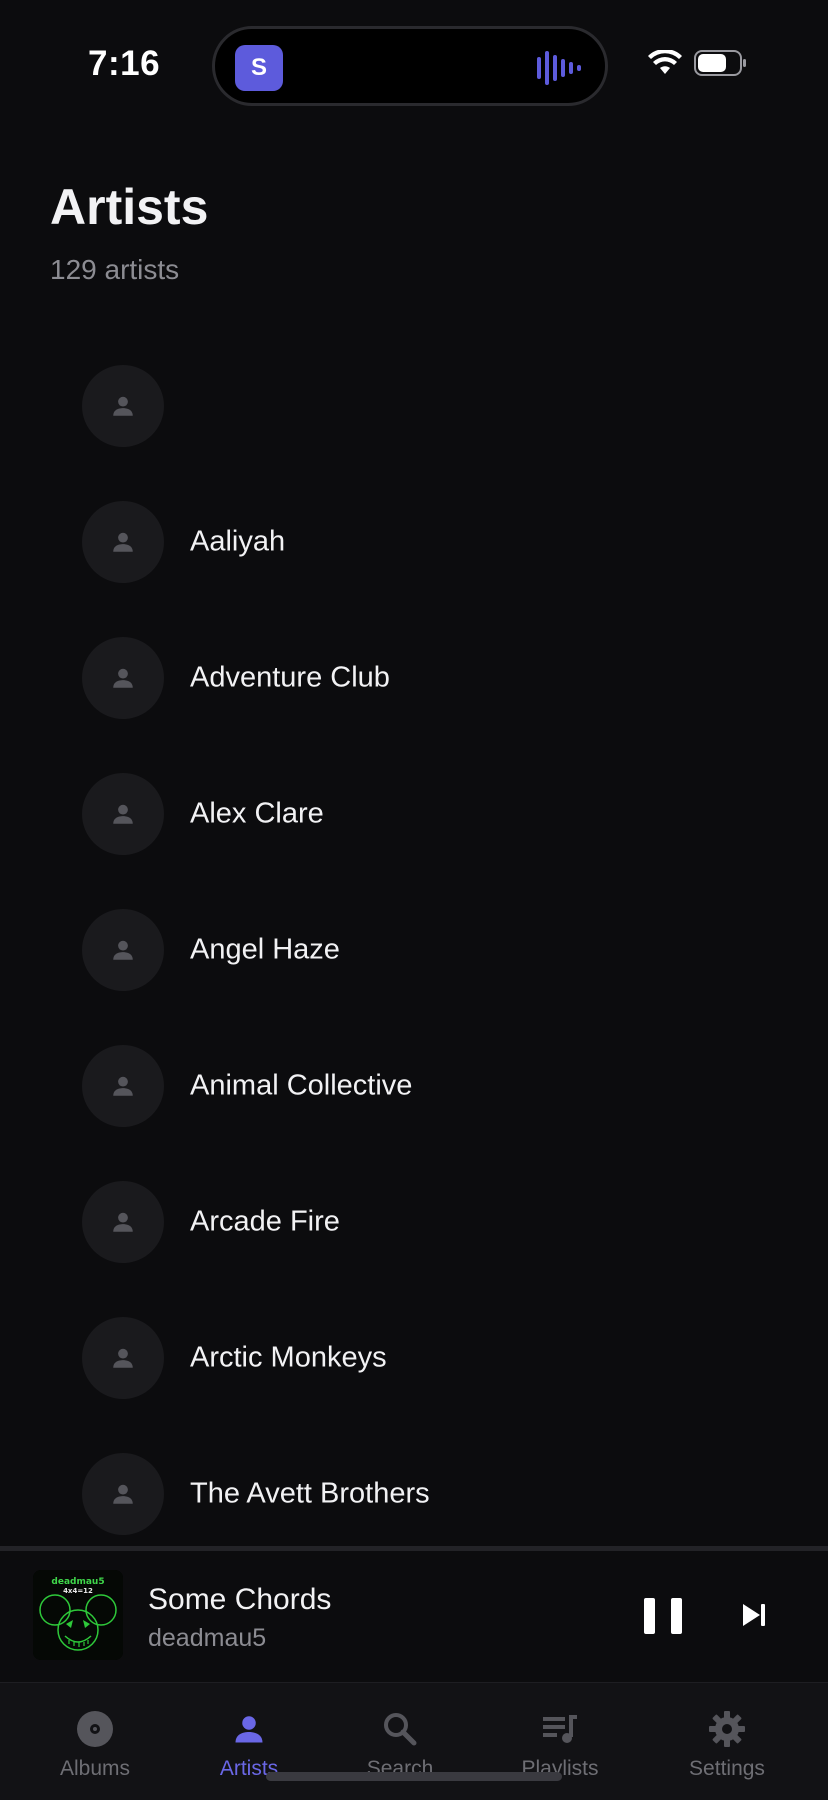 This screenshot has width=828, height=1800. I want to click on home-indicator, so click(414, 1776).